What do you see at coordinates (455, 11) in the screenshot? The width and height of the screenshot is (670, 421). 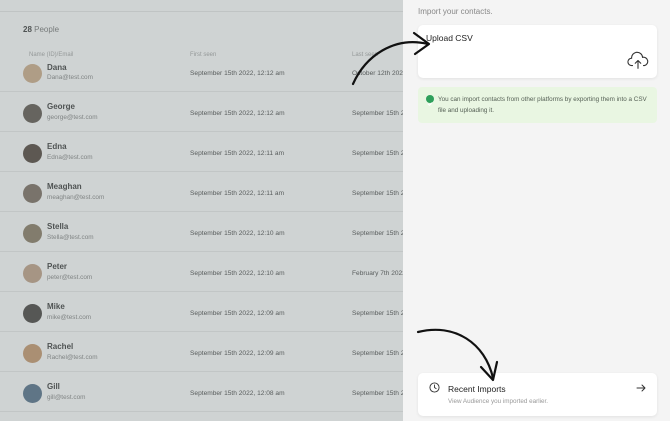 I see `panel-intro: Import your contacts.` at bounding box center [455, 11].